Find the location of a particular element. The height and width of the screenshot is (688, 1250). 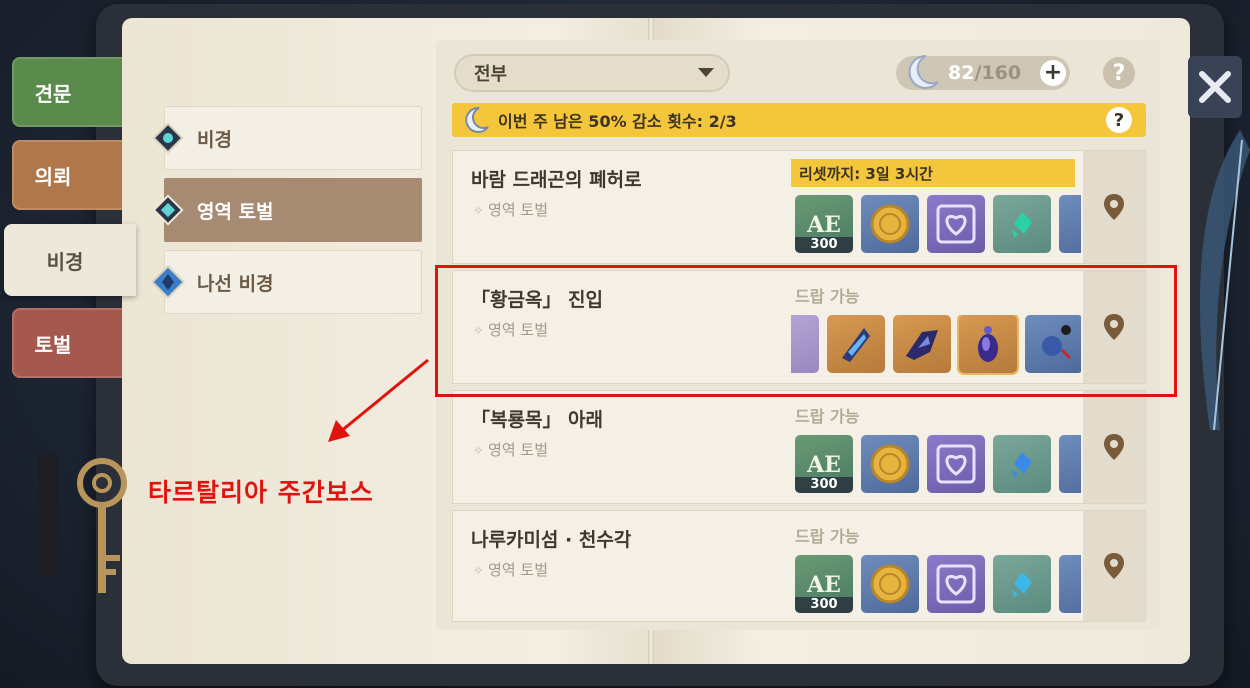

category-domain-label: 비경 is located at coordinates (214, 139).